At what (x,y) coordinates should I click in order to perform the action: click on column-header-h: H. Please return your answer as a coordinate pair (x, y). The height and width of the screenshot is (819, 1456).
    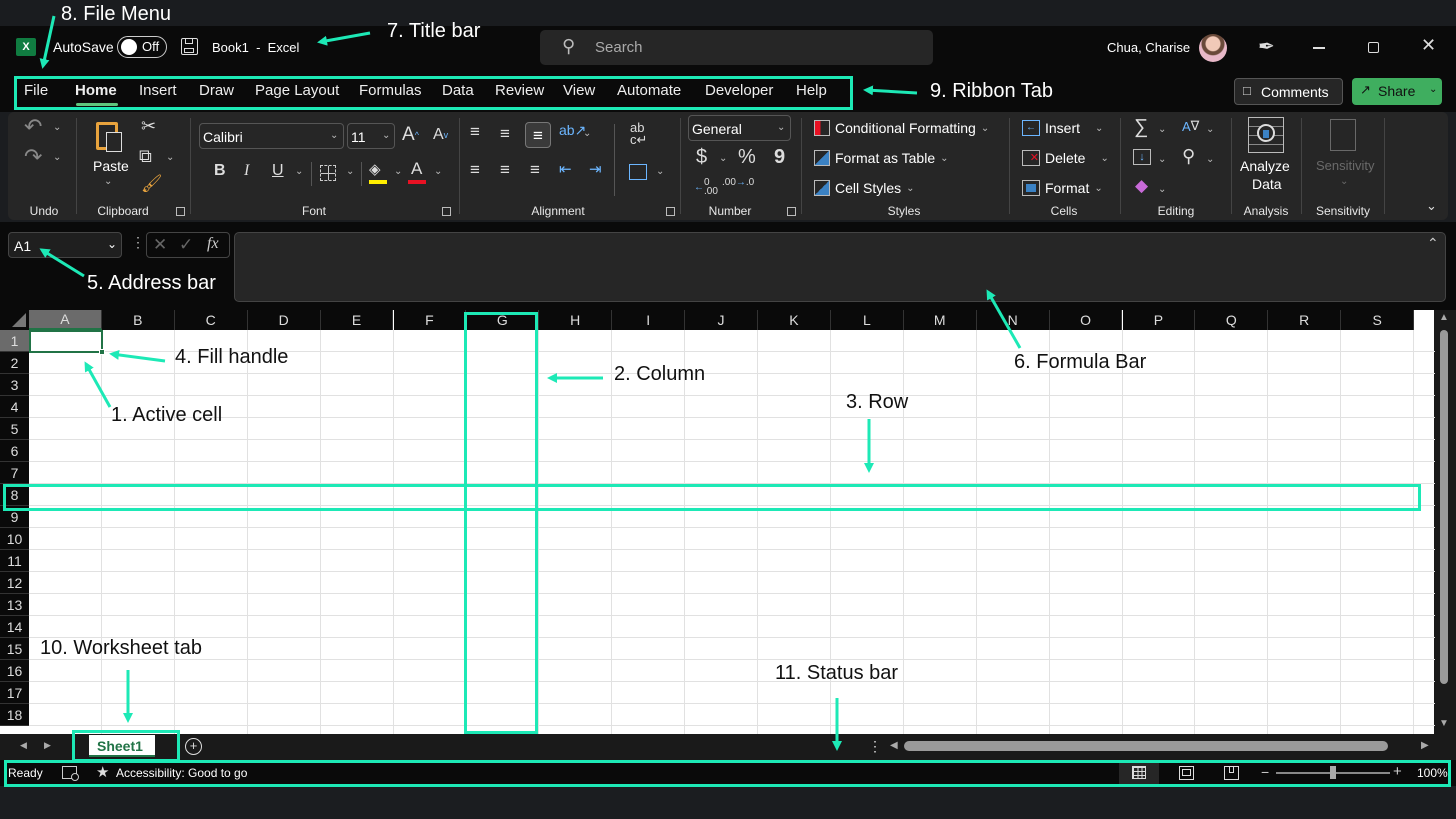
    Looking at the image, I should click on (576, 320).